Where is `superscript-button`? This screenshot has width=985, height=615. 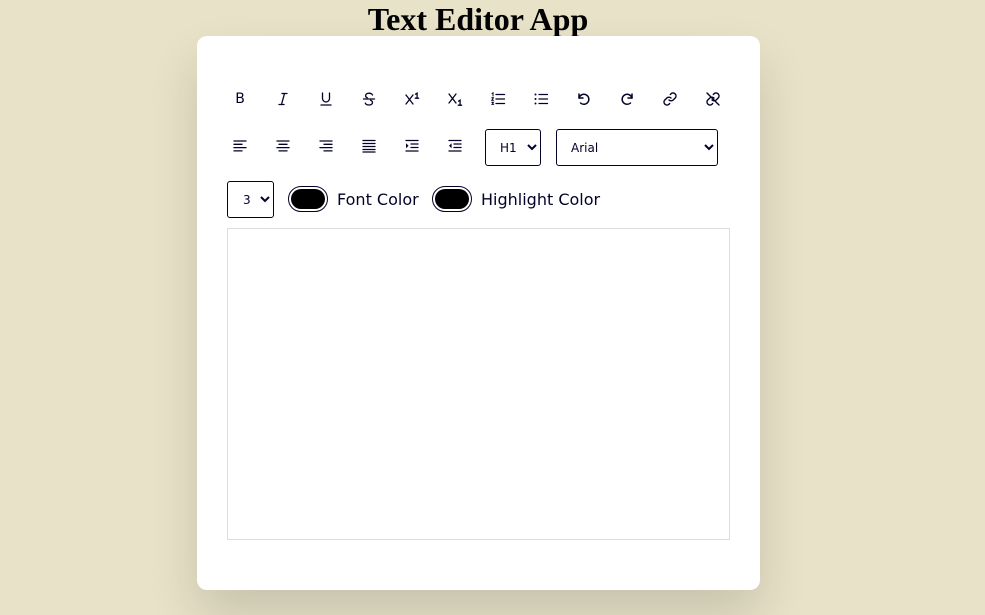 superscript-button is located at coordinates (412, 99).